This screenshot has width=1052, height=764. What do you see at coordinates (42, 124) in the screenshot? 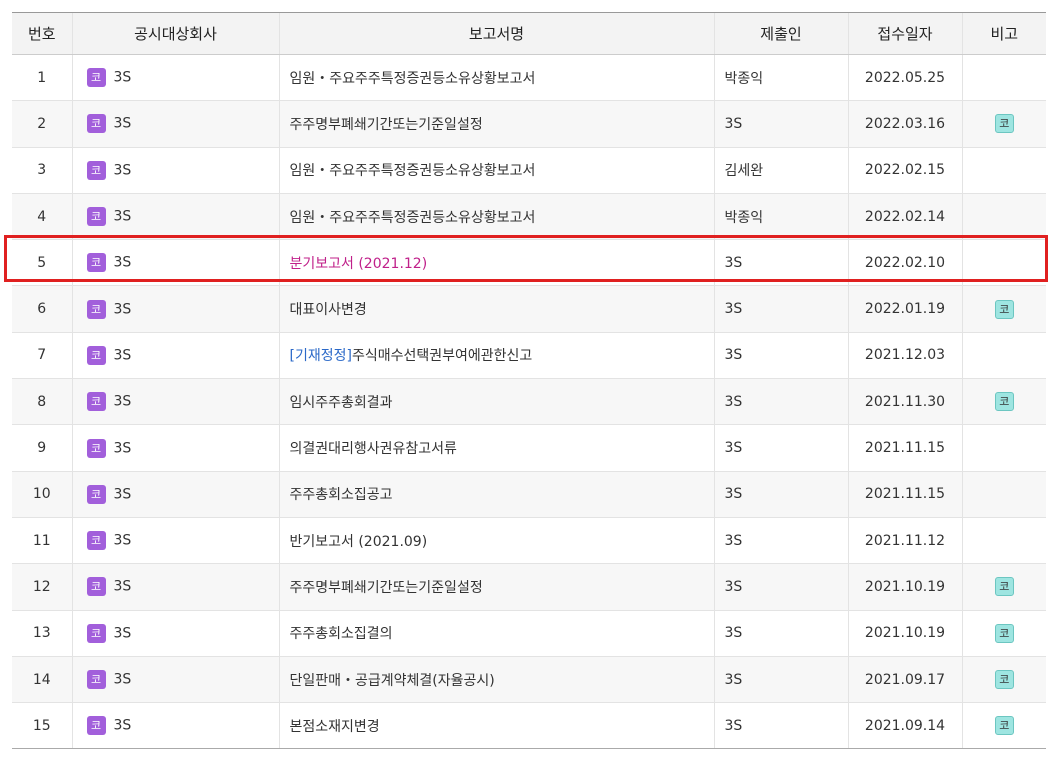
I see `row-number: 2` at bounding box center [42, 124].